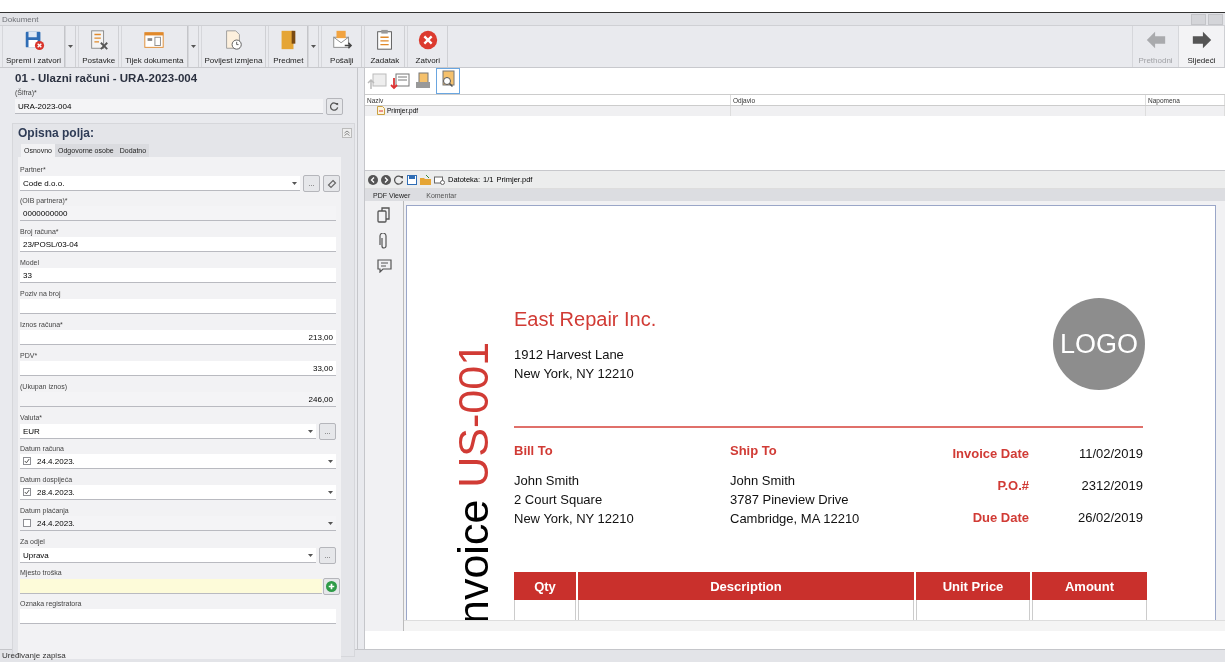 The height and width of the screenshot is (665, 1225). I want to click on add-file-icon, so click(377, 81).